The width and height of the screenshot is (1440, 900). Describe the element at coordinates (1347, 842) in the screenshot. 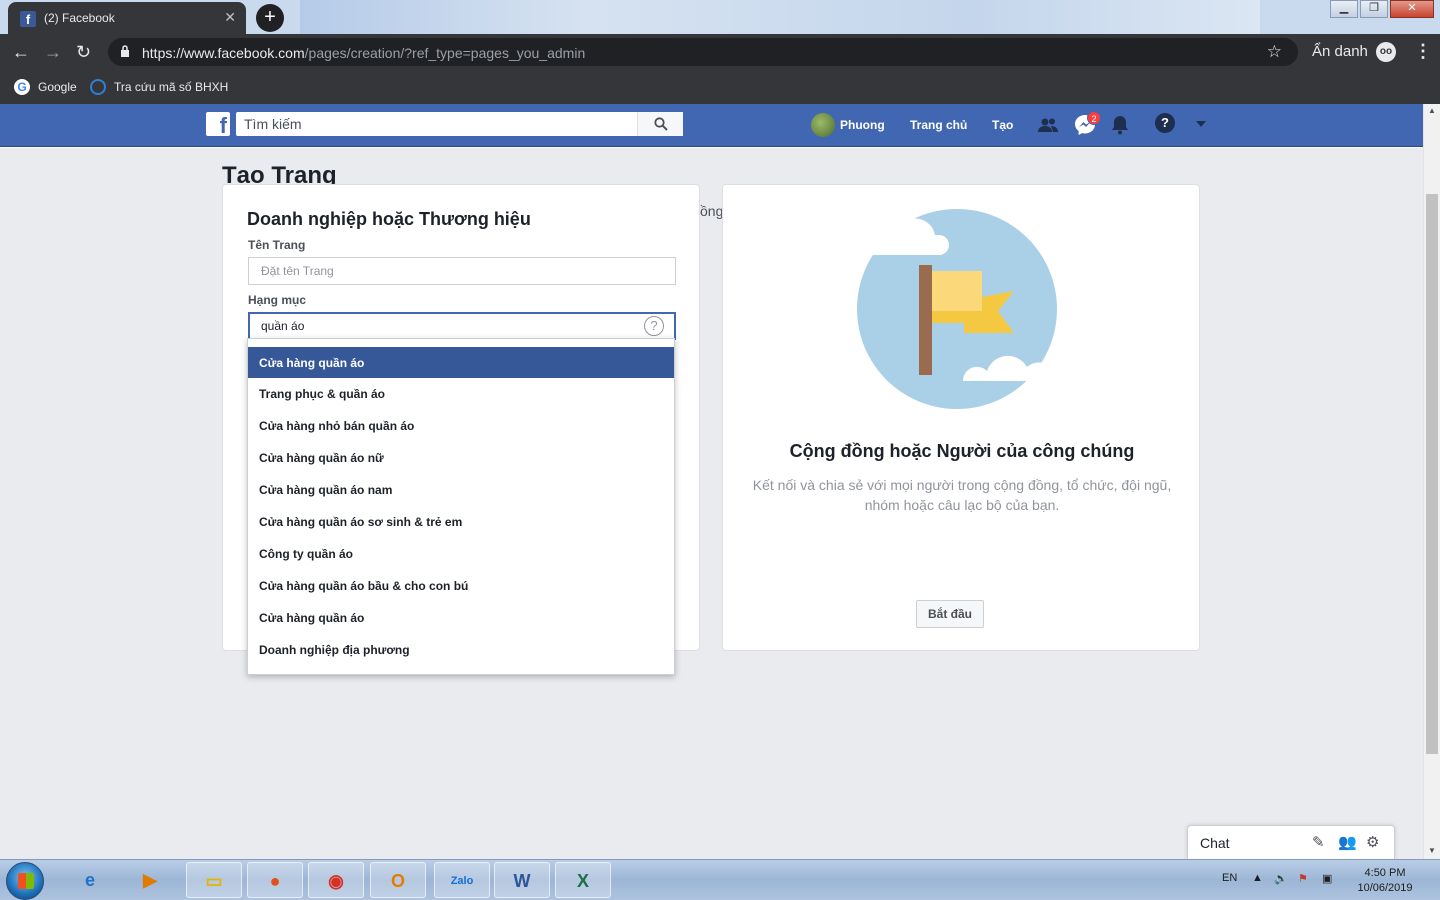

I see `create-group-icon: 👥` at that location.